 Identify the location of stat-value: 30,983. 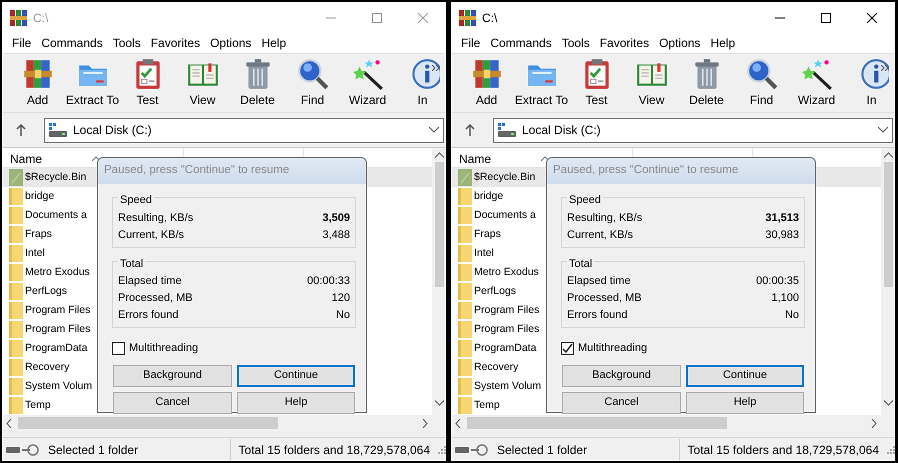
(782, 235).